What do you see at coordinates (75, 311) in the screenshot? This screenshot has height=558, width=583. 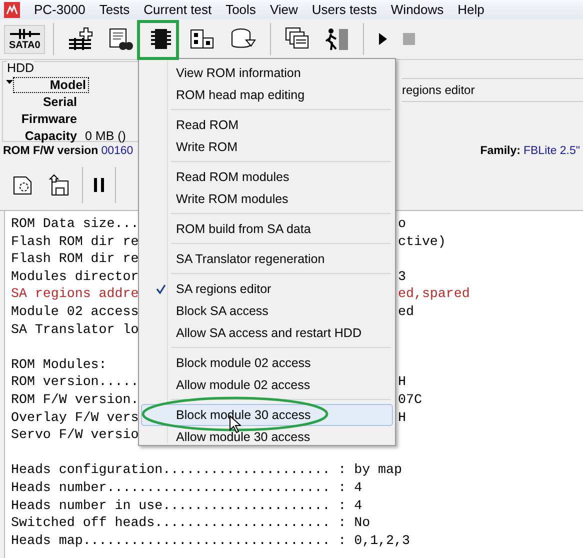 I see `log-line: Module 02 access` at bounding box center [75, 311].